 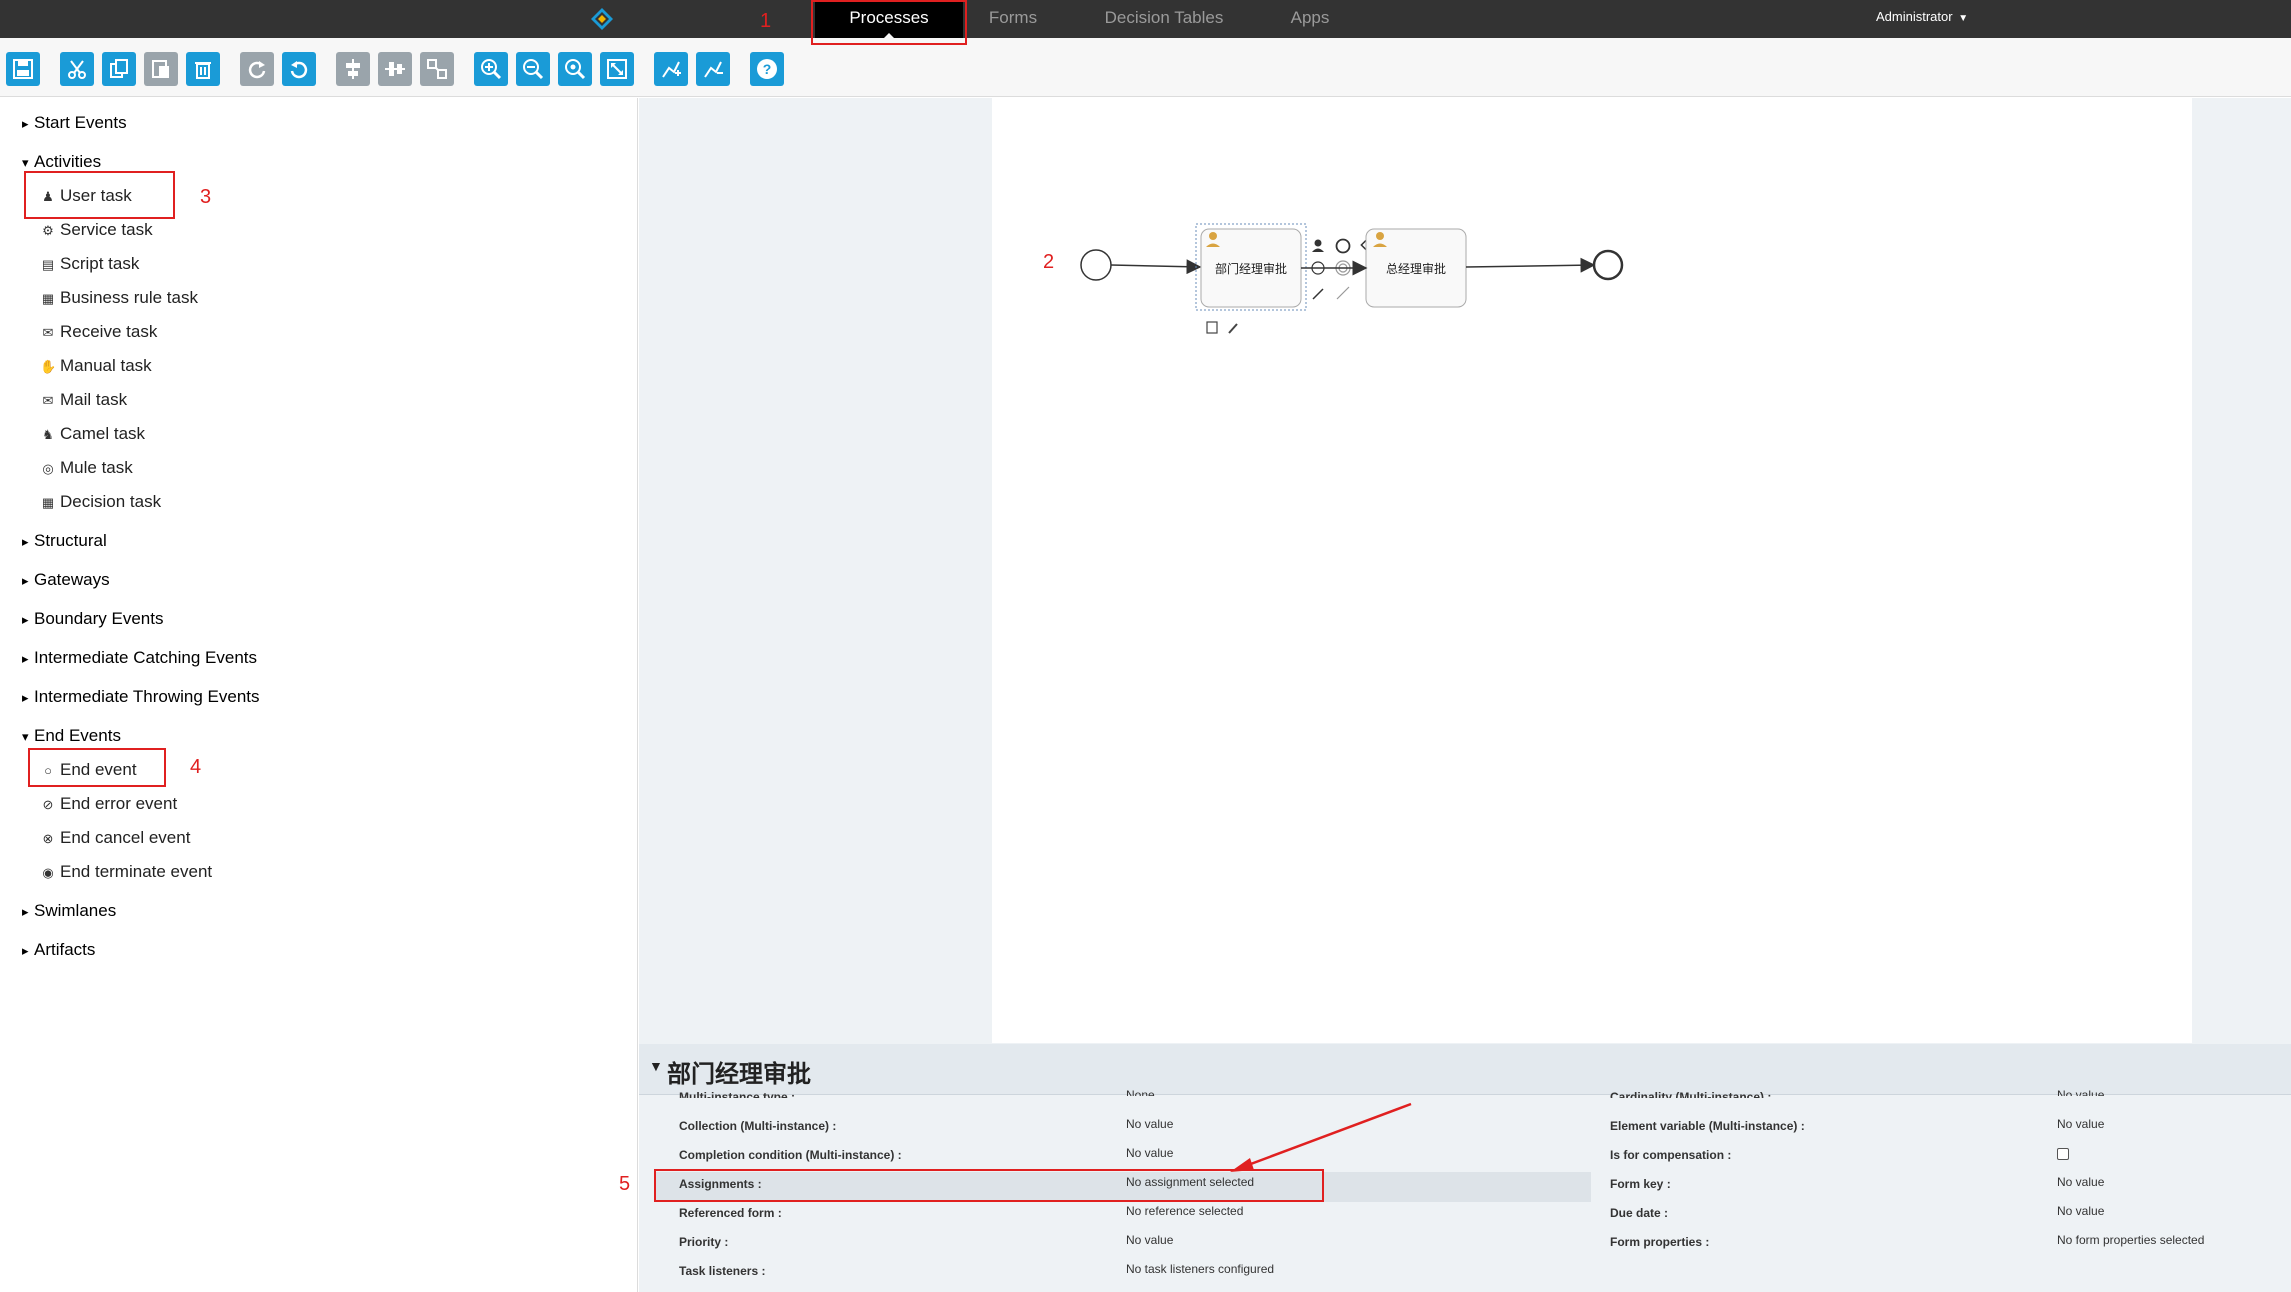 I want to click on prop-label-form-key: Form key :, so click(x=1640, y=1184).